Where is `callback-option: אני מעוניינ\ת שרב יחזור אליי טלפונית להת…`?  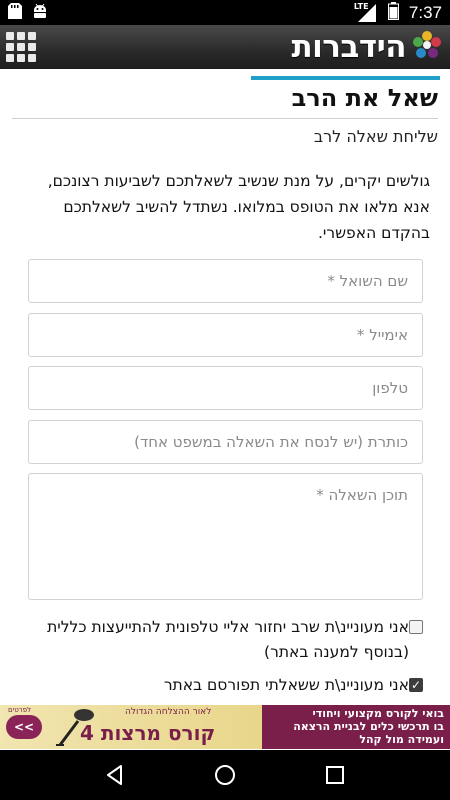
callback-option: אני מעוניינ\ת שרב יחזור אליי טלפונית להת… is located at coordinates (225, 640).